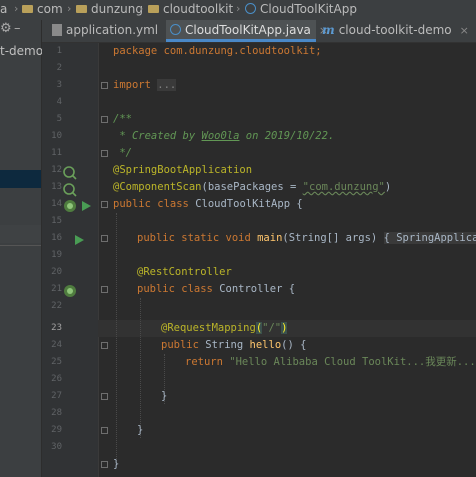  I want to click on gear-icon: ⚙, so click(6, 28).